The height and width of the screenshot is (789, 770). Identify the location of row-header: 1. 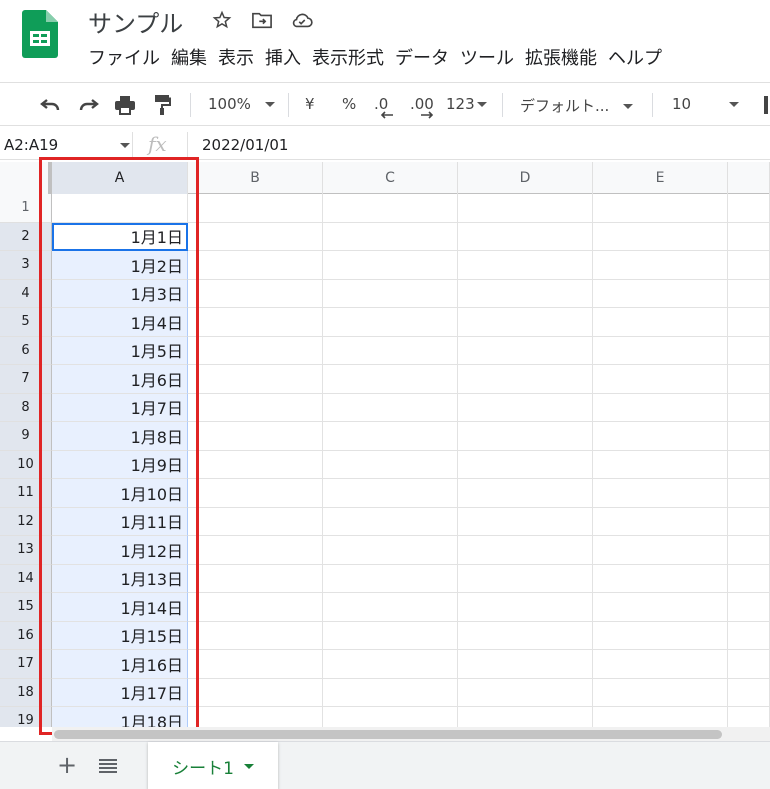
(26, 208).